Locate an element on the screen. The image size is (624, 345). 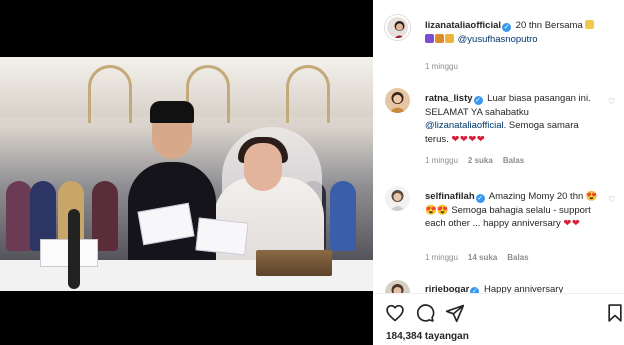
post-actions is located at coordinates (503, 313).